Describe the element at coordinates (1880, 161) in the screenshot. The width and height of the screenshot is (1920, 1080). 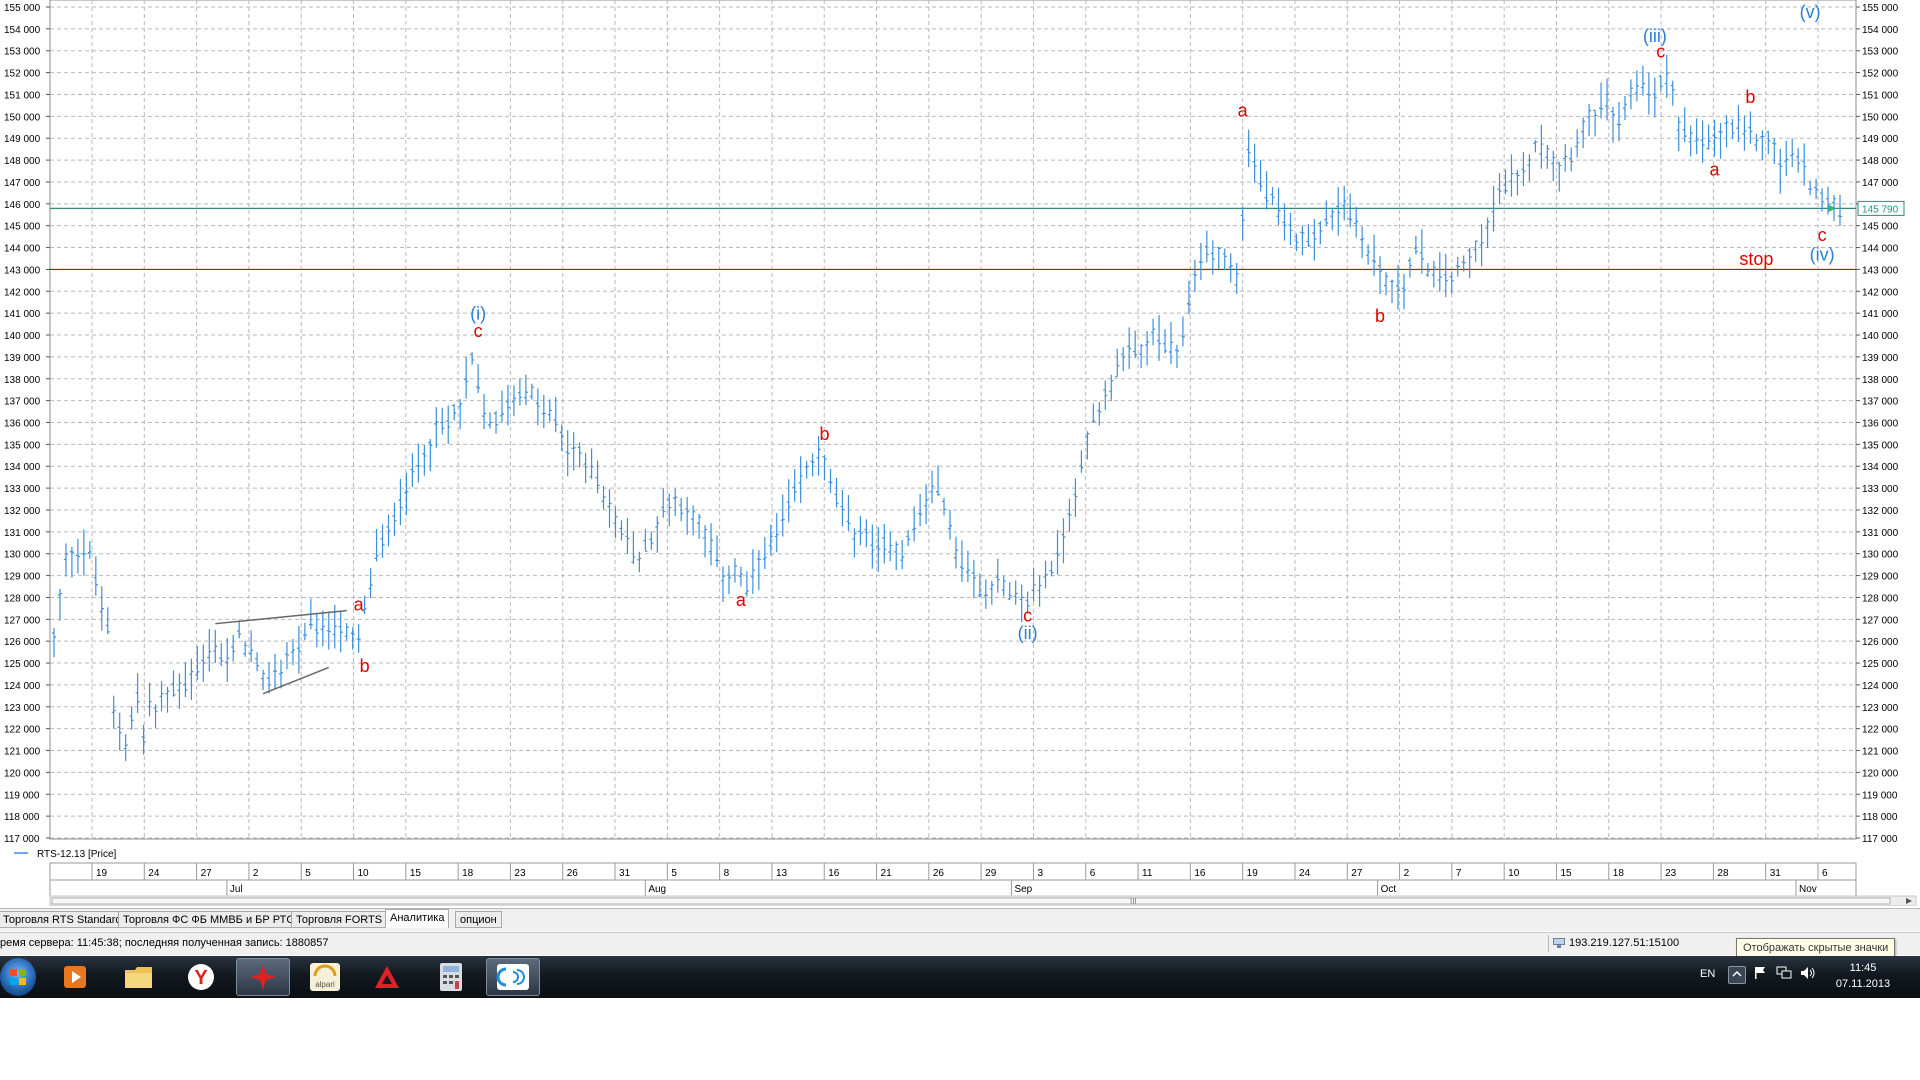
I see `y-tick-label-right: 148 000` at that location.